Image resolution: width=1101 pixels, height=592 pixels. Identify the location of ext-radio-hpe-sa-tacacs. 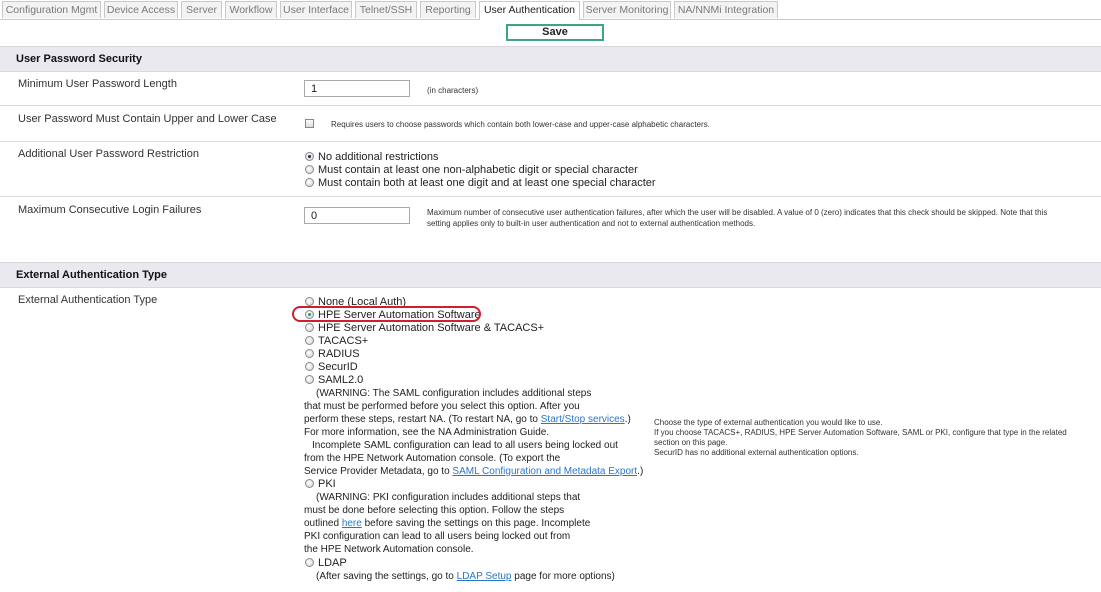
(309, 327).